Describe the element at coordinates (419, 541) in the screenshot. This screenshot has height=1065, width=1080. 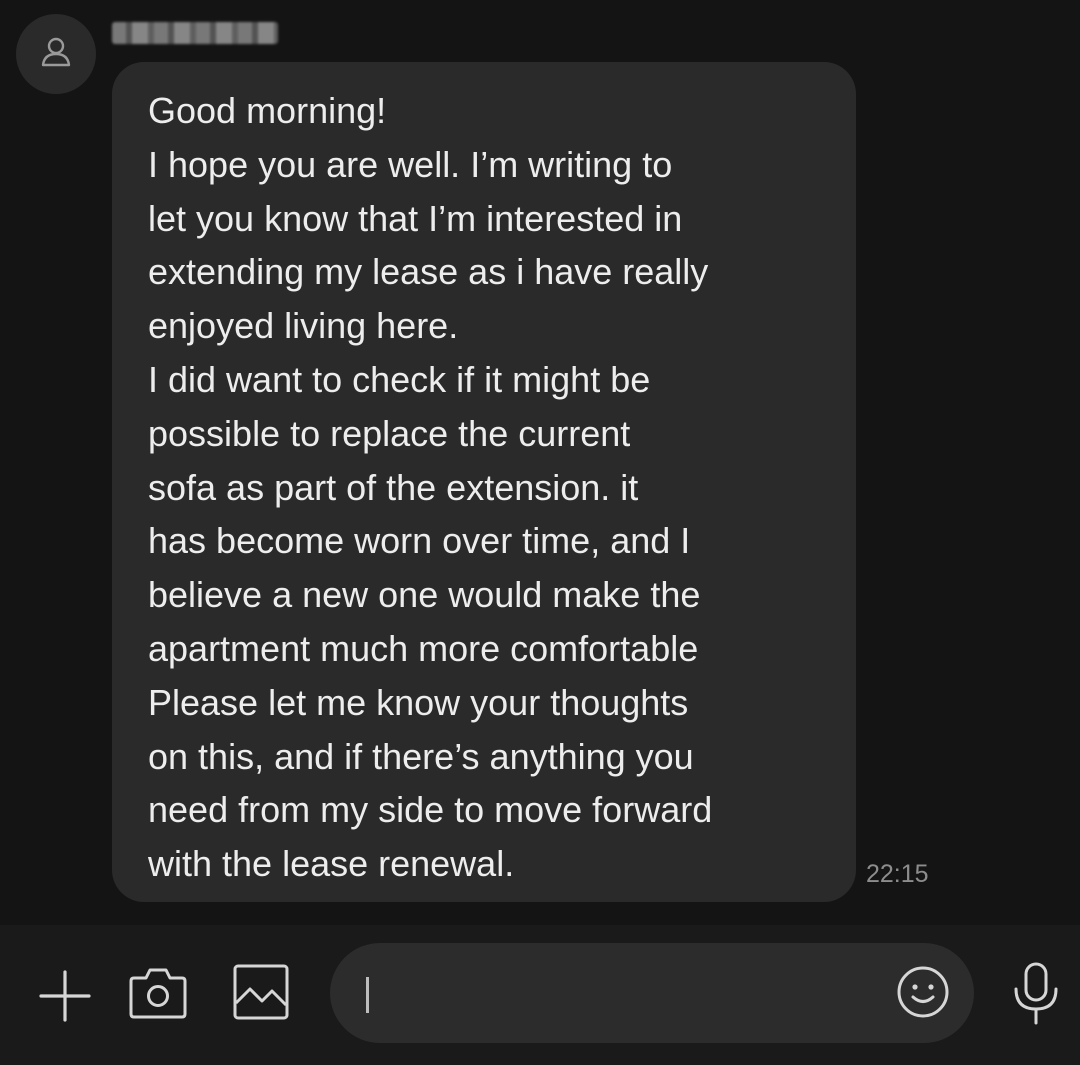
I see `message-line: has become worn over time, and I` at that location.